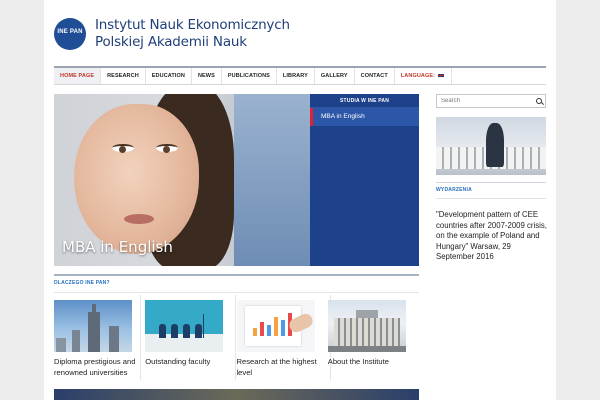 The image size is (600, 400). What do you see at coordinates (187, 362) in the screenshot?
I see `card-faculty-text: Outstanding faculty` at bounding box center [187, 362].